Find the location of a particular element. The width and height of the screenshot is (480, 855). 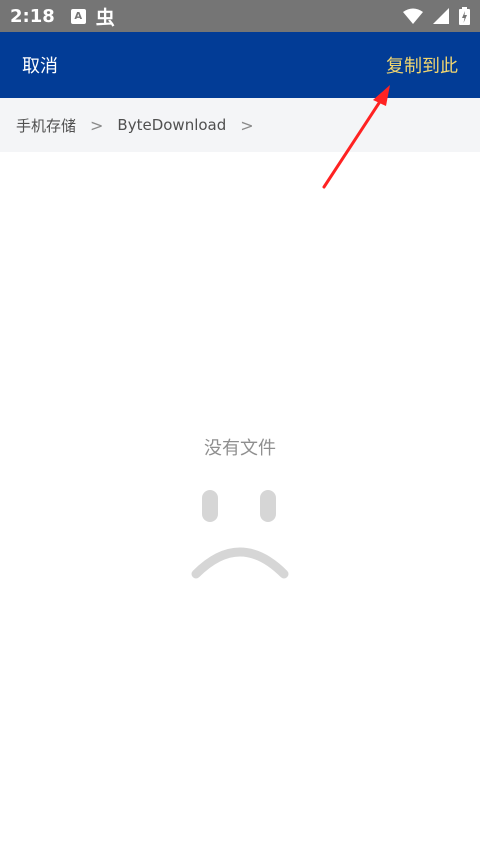

signal-icon is located at coordinates (441, 16).